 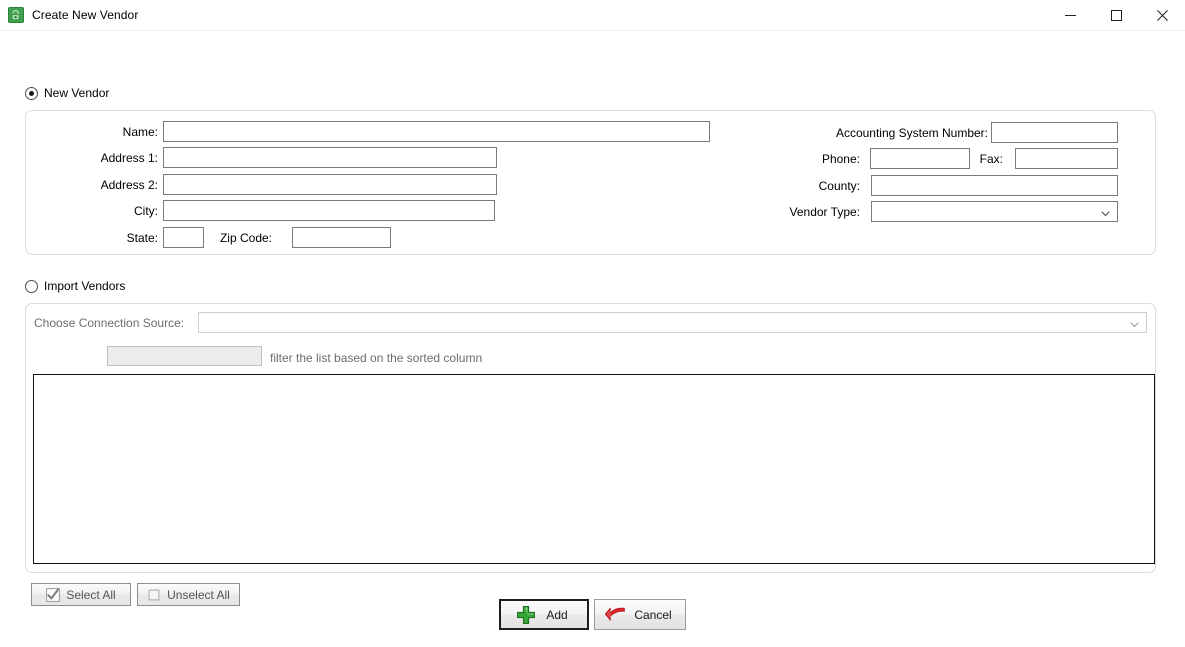 What do you see at coordinates (330, 184) in the screenshot?
I see `address2-input` at bounding box center [330, 184].